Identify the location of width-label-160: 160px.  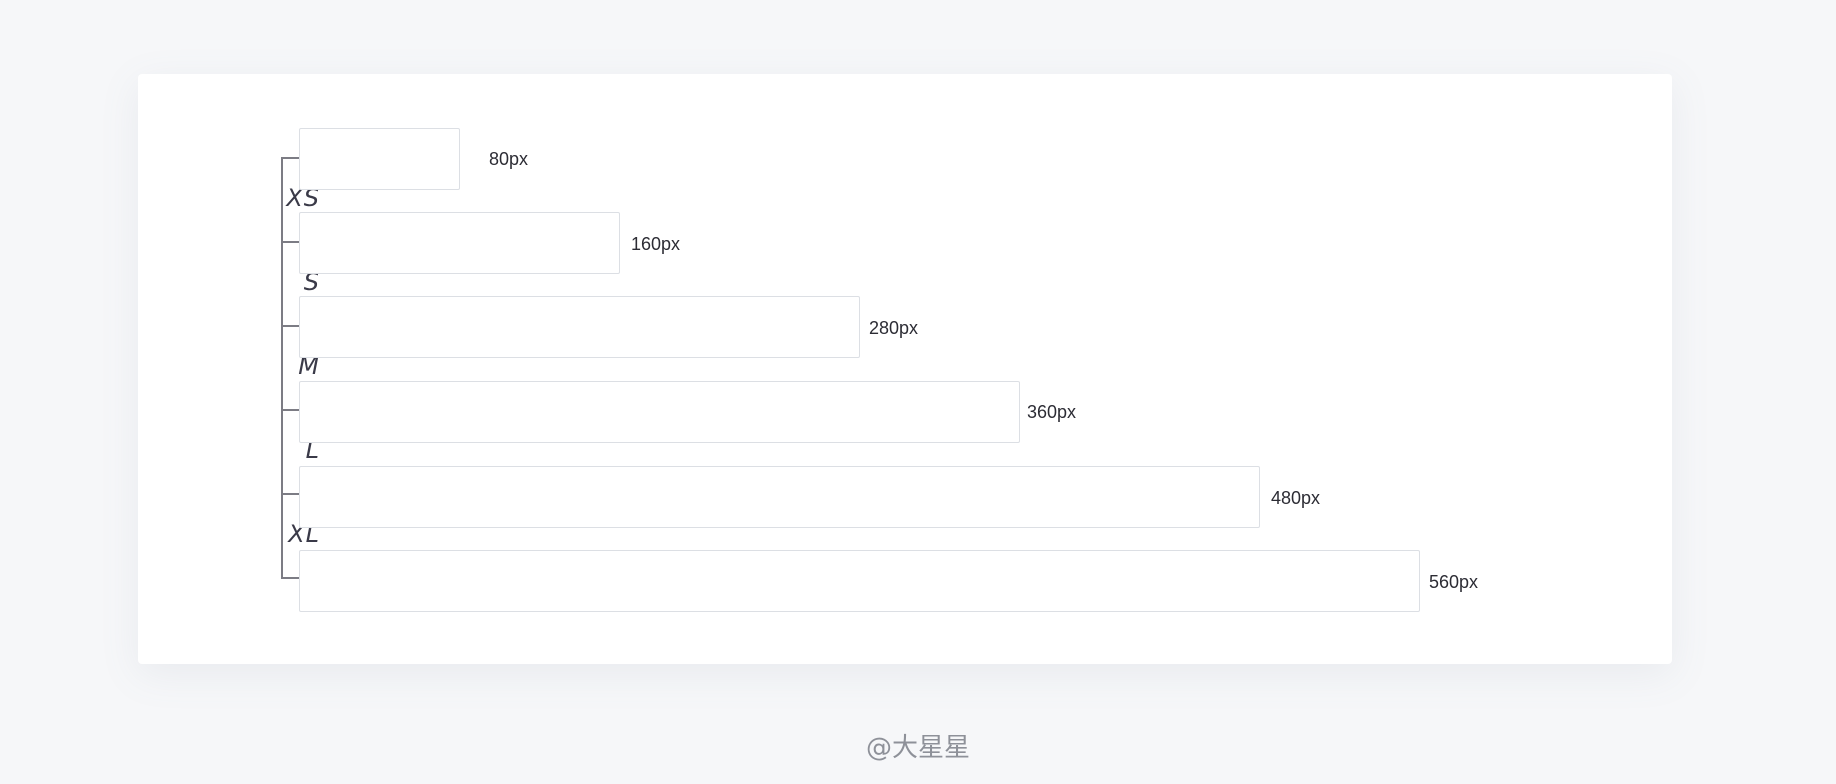
(656, 244).